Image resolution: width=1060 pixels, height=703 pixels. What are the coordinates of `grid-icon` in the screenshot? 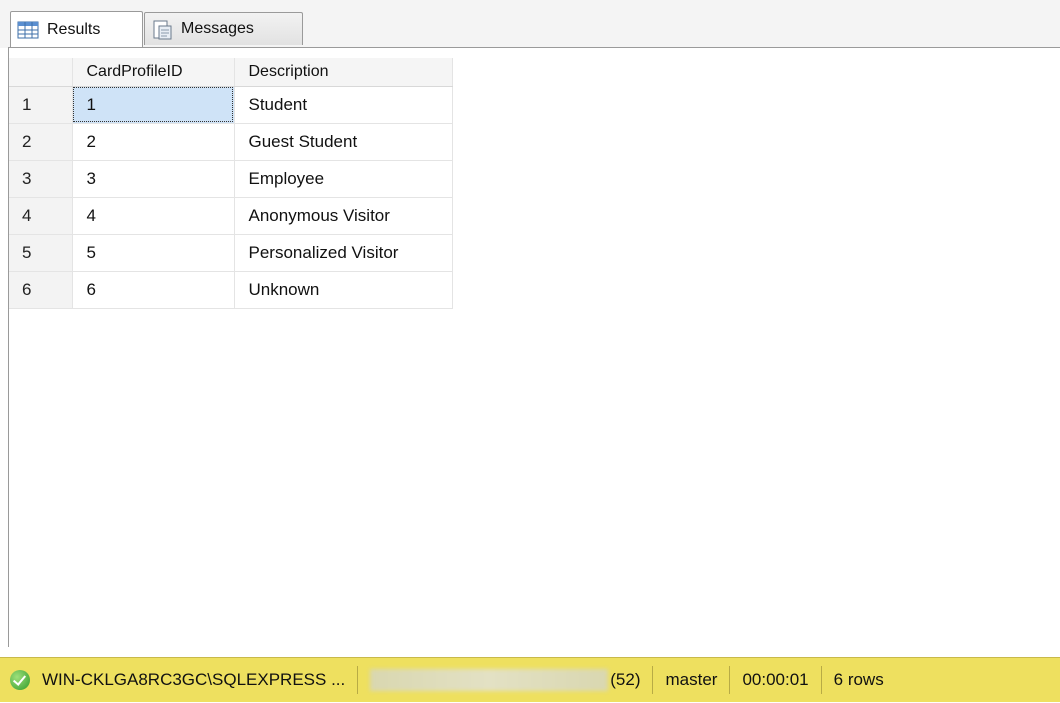 It's located at (28, 30).